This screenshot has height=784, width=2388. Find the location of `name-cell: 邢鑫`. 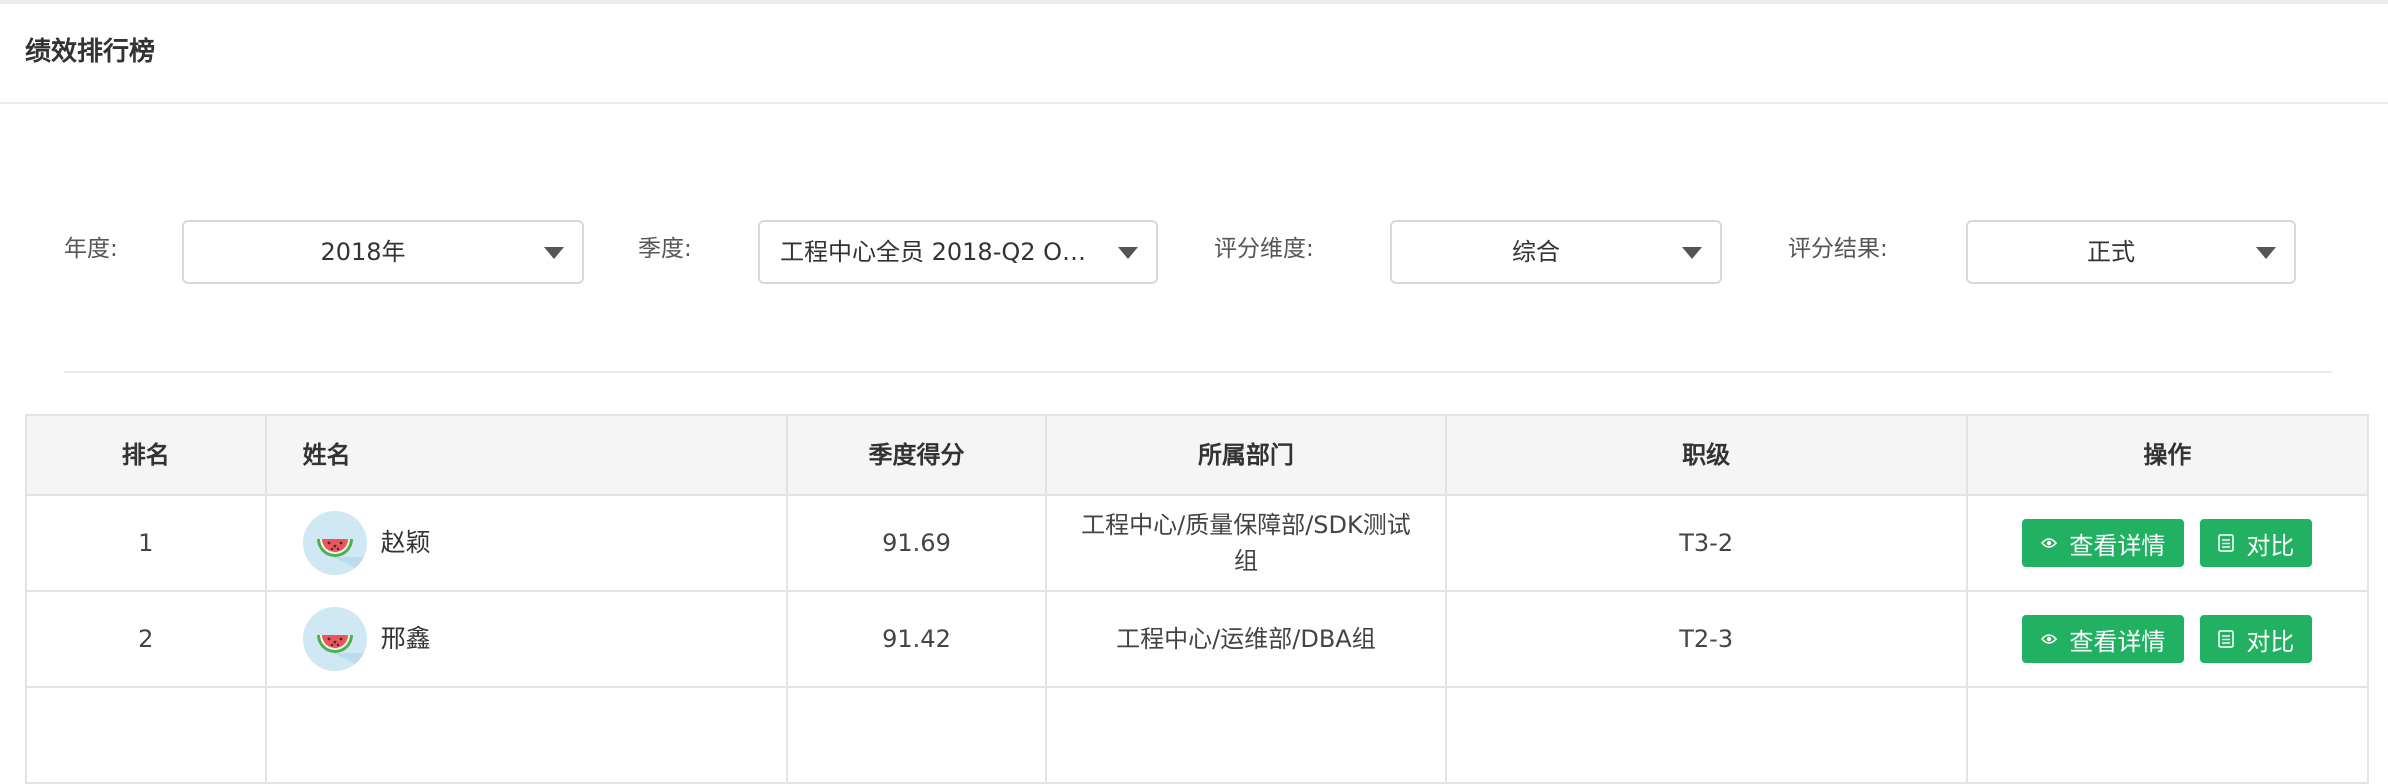

name-cell: 邢鑫 is located at coordinates (527, 639).